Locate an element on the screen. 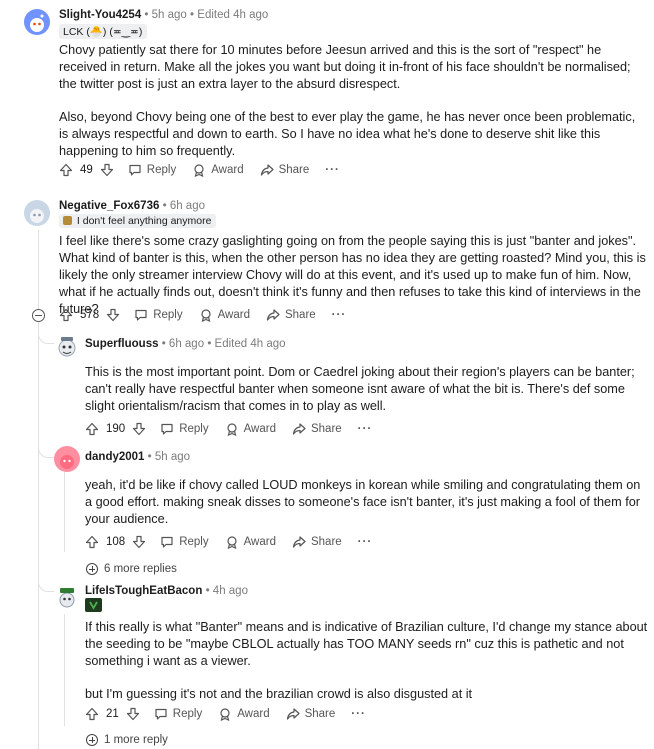  user-flair: I don't feel anything anymore is located at coordinates (138, 221).